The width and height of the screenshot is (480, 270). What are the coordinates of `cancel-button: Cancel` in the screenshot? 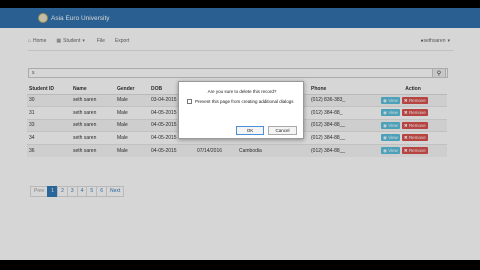 It's located at (282, 130).